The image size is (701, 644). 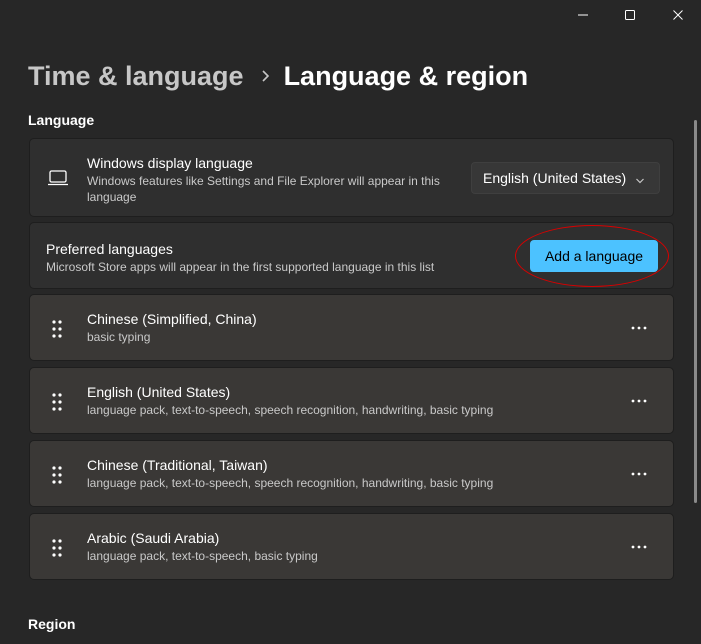 I want to click on maximize-icon, so click(x=630, y=15).